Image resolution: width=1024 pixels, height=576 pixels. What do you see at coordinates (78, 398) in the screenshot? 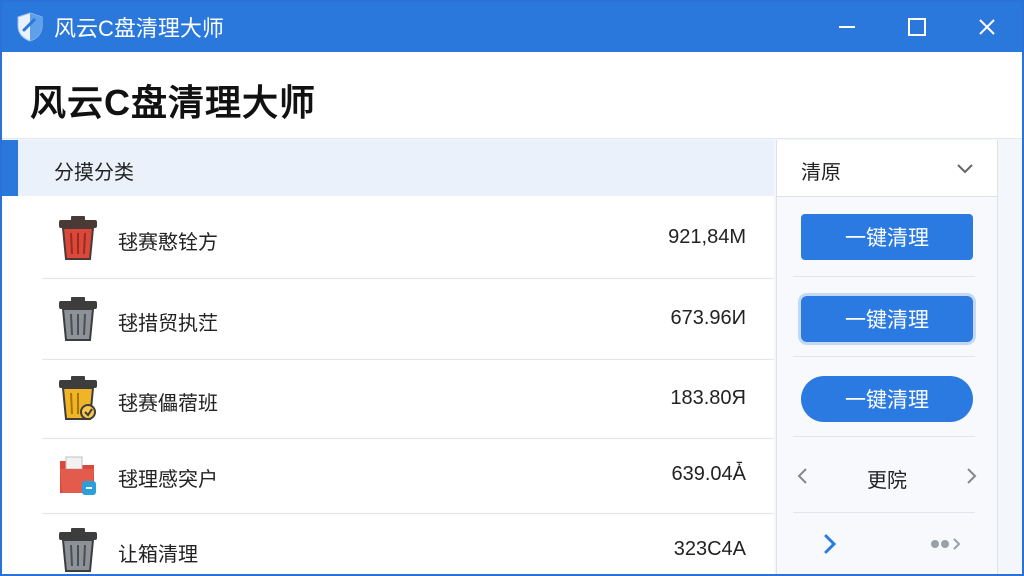
I see `trash-yellow-icon` at bounding box center [78, 398].